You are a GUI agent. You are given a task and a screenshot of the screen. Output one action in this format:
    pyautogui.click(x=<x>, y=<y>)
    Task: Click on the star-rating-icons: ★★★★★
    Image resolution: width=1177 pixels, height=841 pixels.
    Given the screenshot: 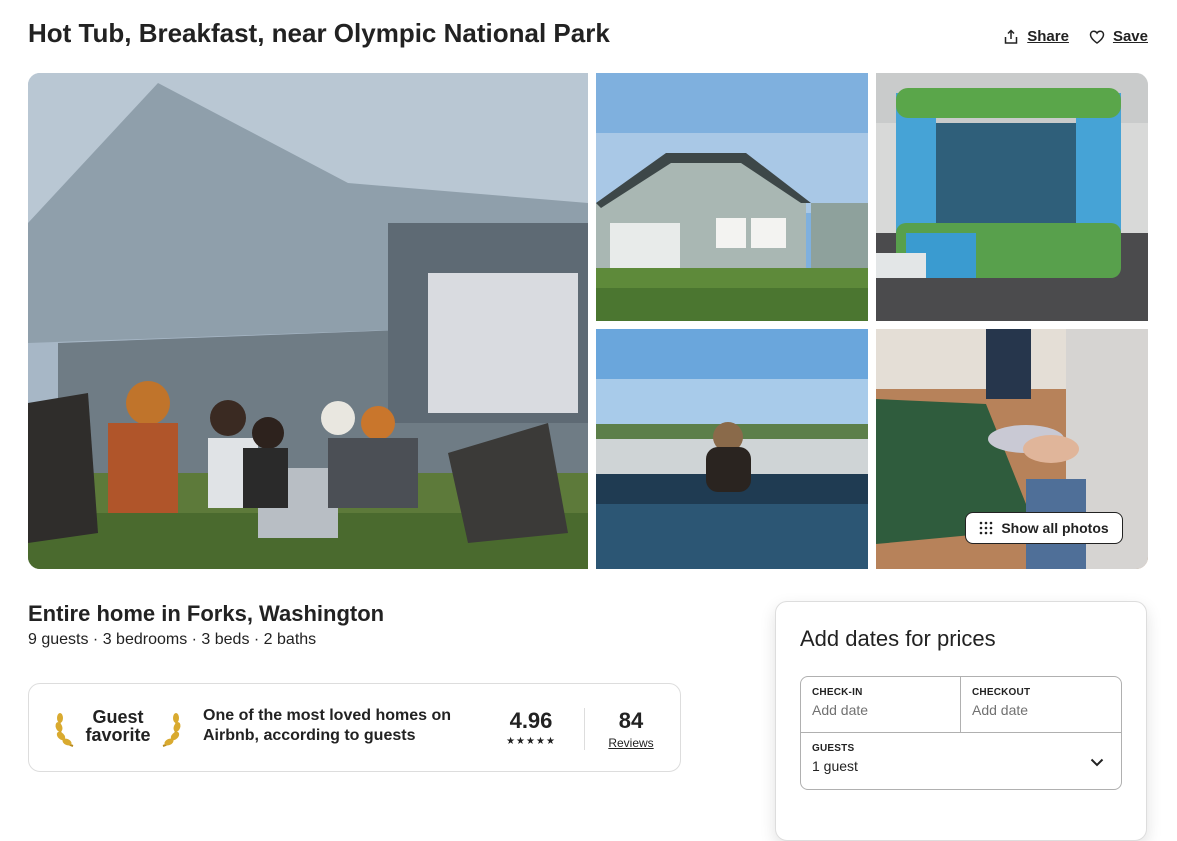 What is the action you would take?
    pyautogui.click(x=531, y=741)
    